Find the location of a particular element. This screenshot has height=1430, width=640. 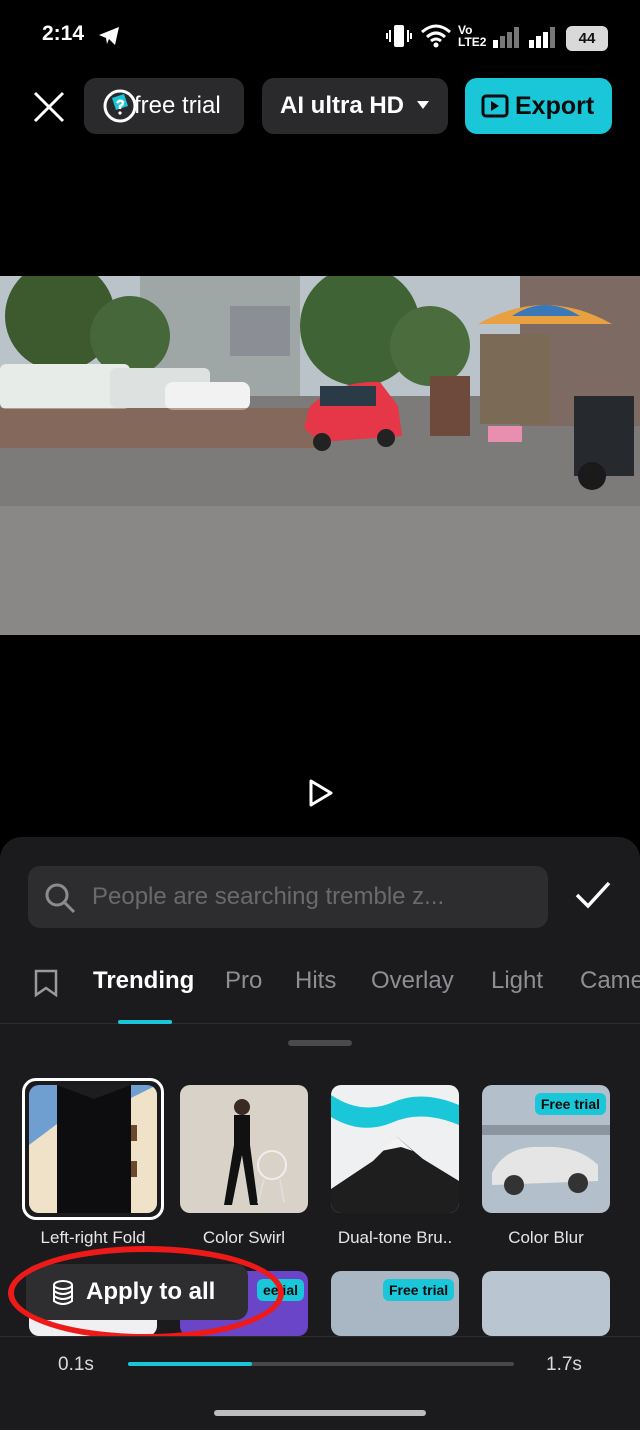

category-tabs: Trending Pro Hits Overlay Light Came is located at coordinates (320, 989).